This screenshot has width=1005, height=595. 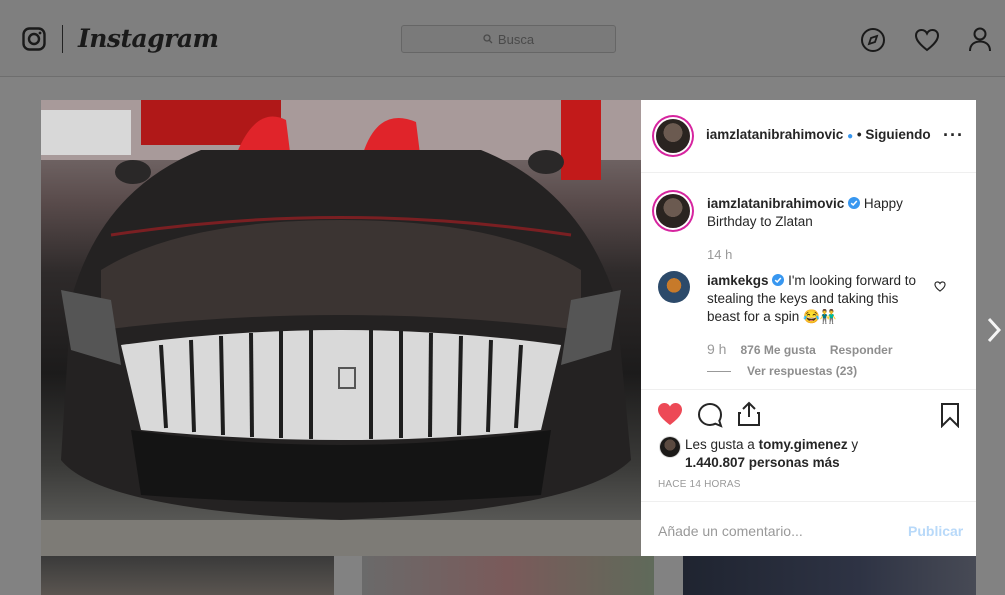 I want to click on caption-timestamp: 14 h, so click(x=720, y=254).